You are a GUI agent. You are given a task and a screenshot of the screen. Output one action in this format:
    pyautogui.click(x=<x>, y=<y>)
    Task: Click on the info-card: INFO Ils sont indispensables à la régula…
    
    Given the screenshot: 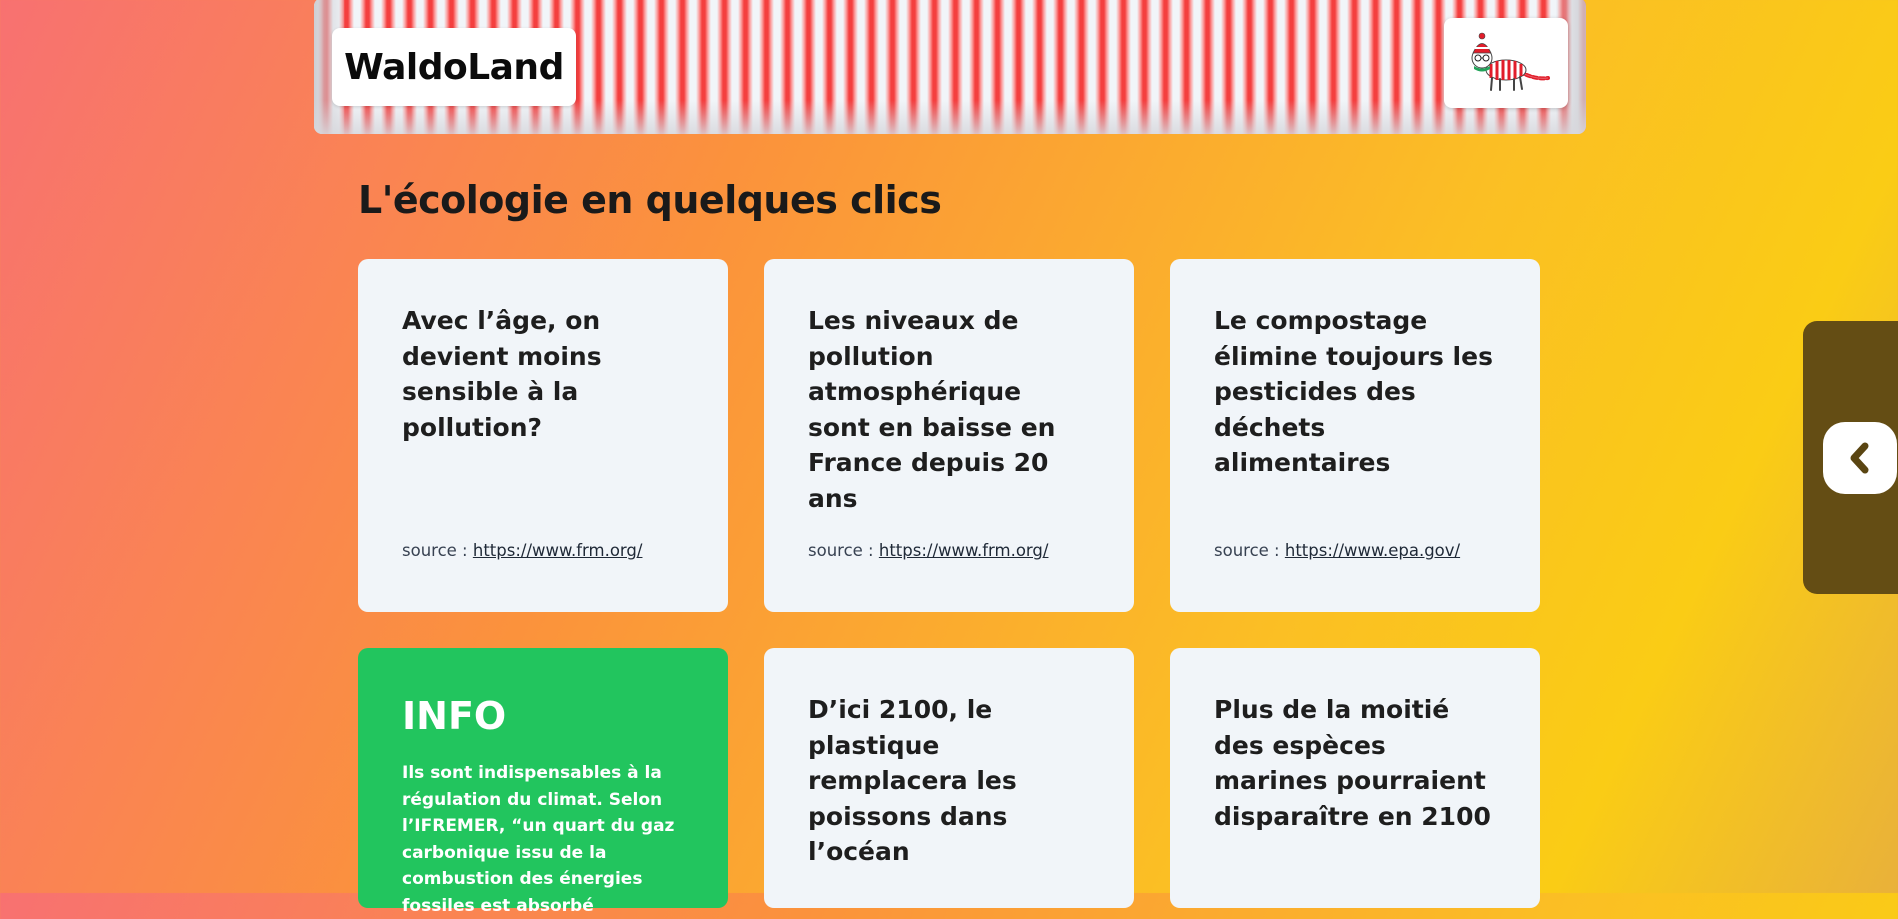 What is the action you would take?
    pyautogui.click(x=543, y=782)
    